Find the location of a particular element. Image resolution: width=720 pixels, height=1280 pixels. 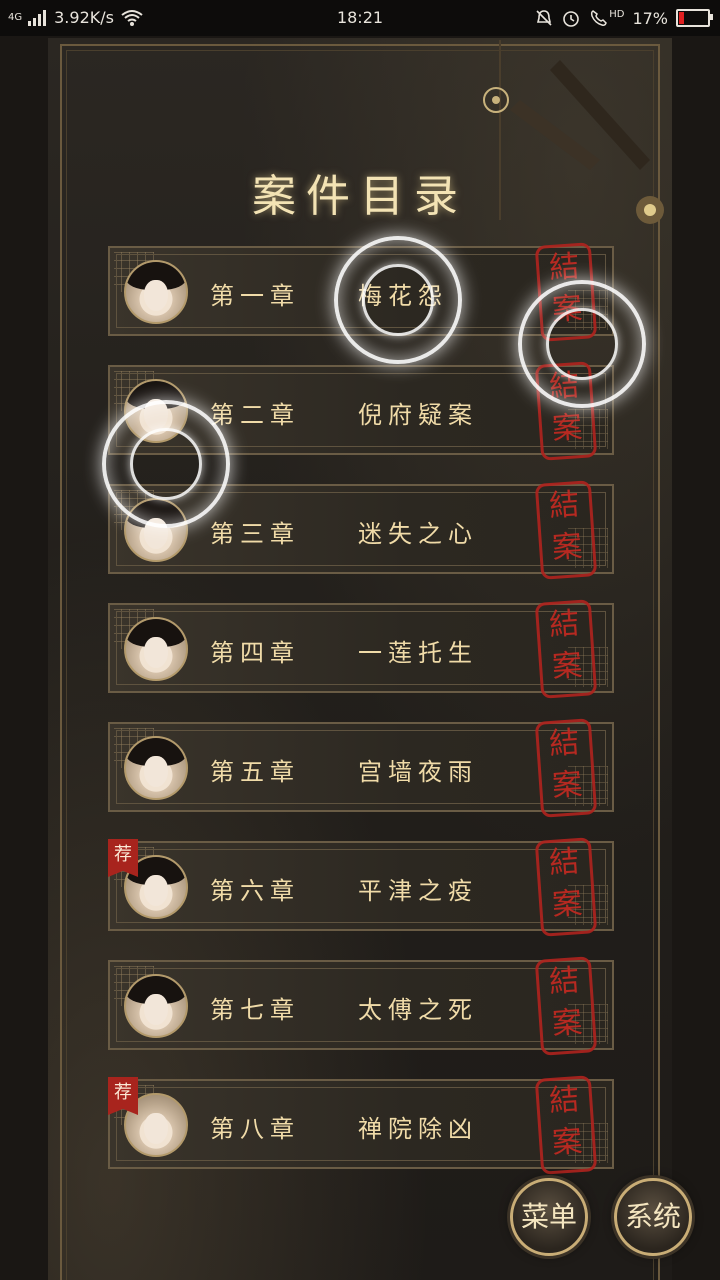

hanging-ornament-decoration is located at coordinates (573, 132).